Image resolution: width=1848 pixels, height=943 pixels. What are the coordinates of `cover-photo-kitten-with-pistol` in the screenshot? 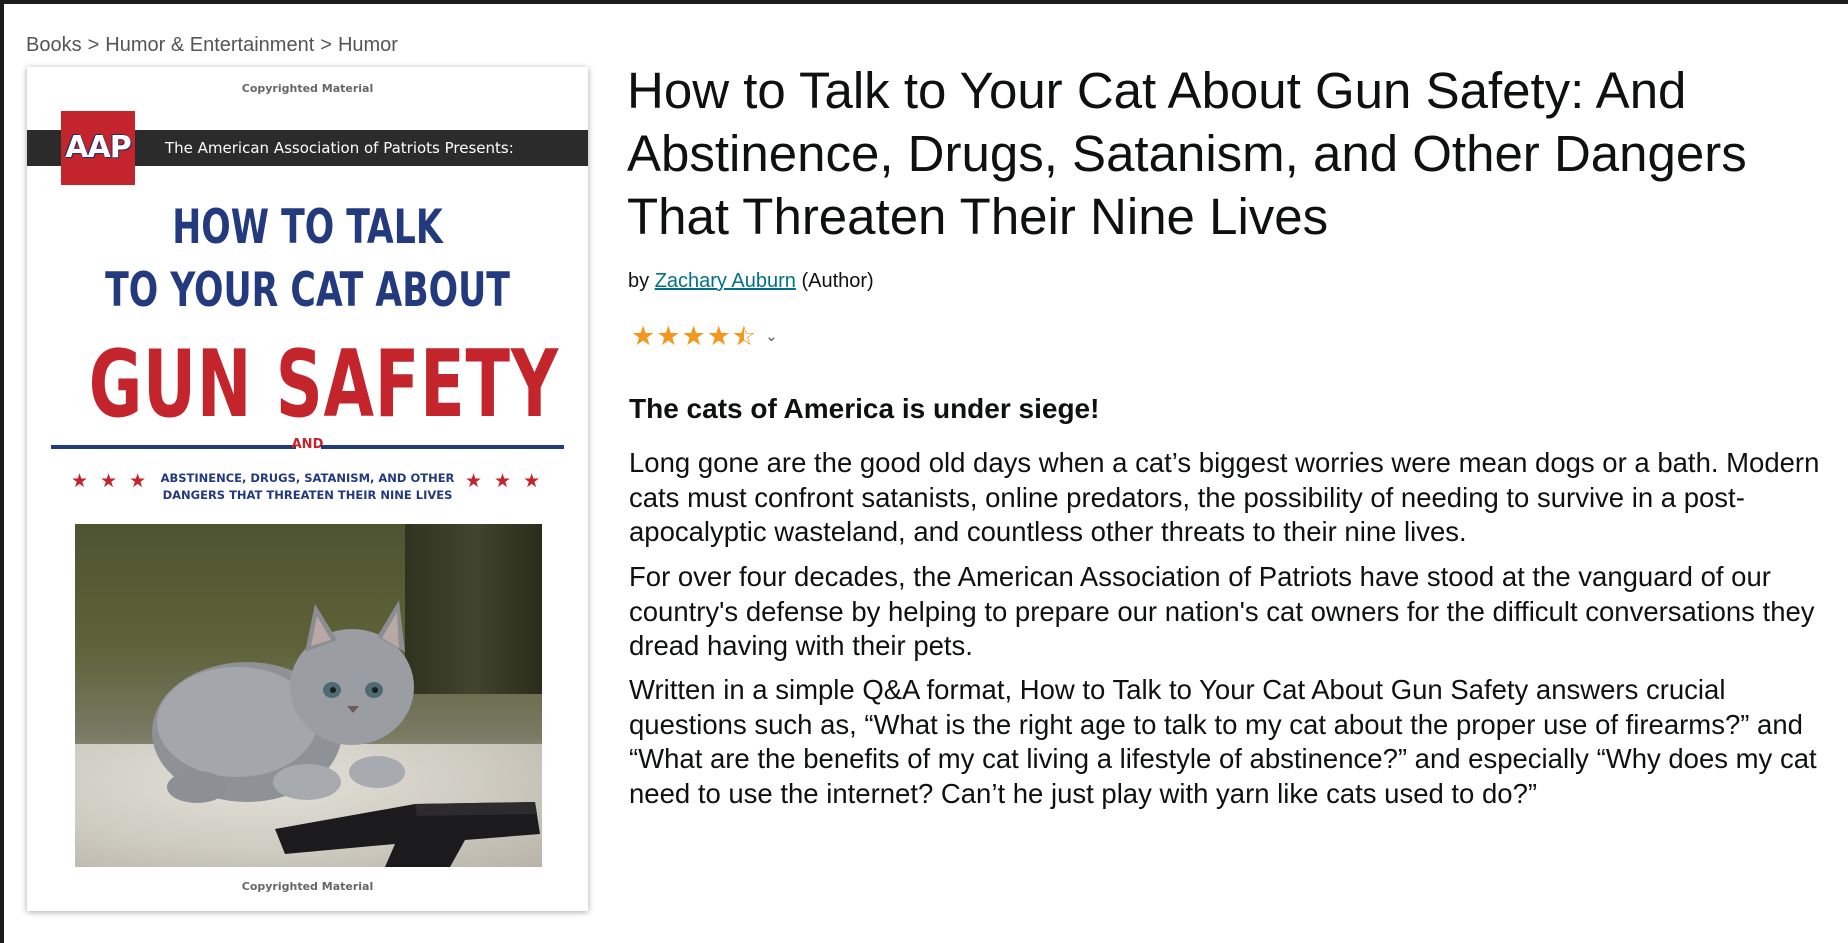 It's located at (308, 695).